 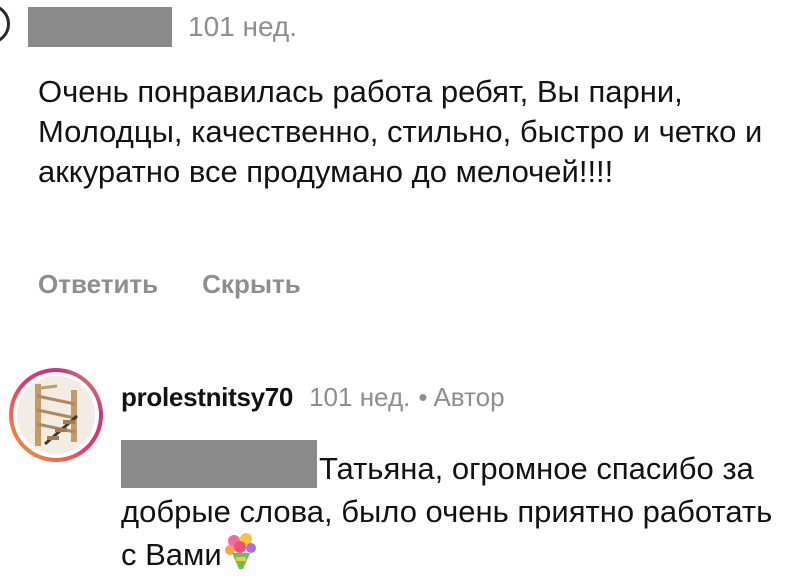 I want to click on reply-button: Ответить, so click(x=98, y=284).